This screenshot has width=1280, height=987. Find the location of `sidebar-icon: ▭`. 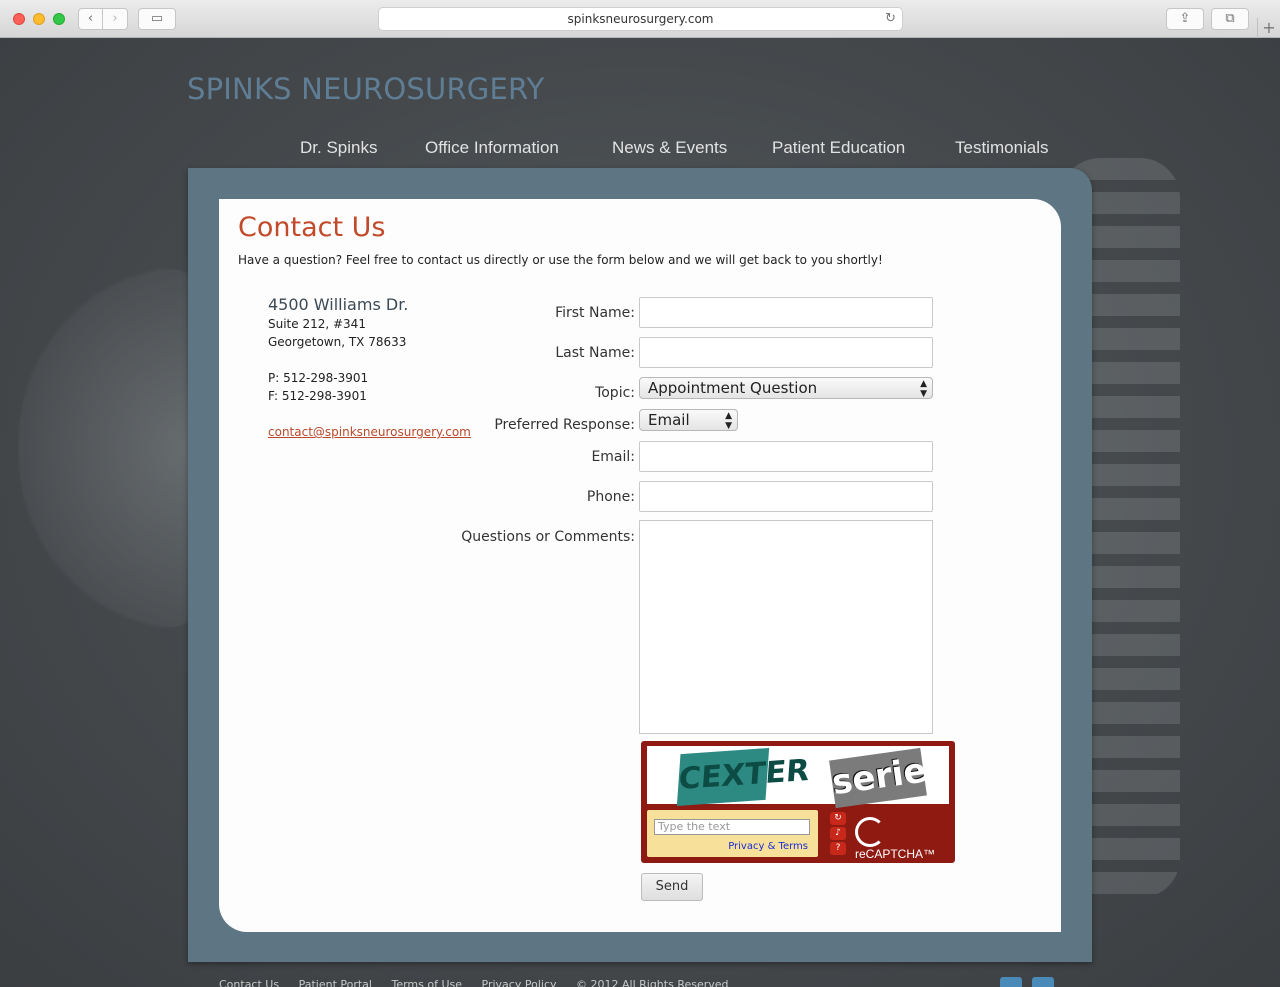

sidebar-icon: ▭ is located at coordinates (157, 18).